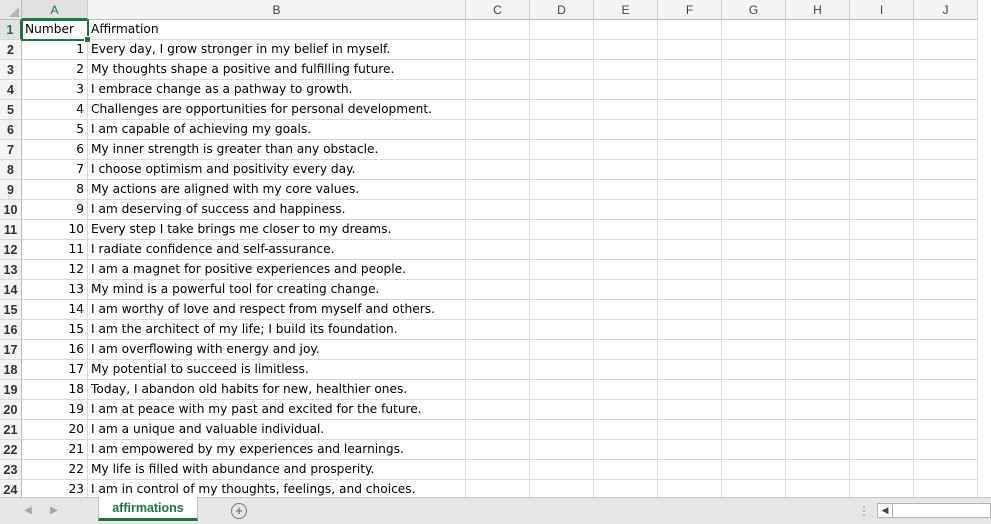 This screenshot has height=524, width=991. I want to click on cell-h6, so click(818, 130).